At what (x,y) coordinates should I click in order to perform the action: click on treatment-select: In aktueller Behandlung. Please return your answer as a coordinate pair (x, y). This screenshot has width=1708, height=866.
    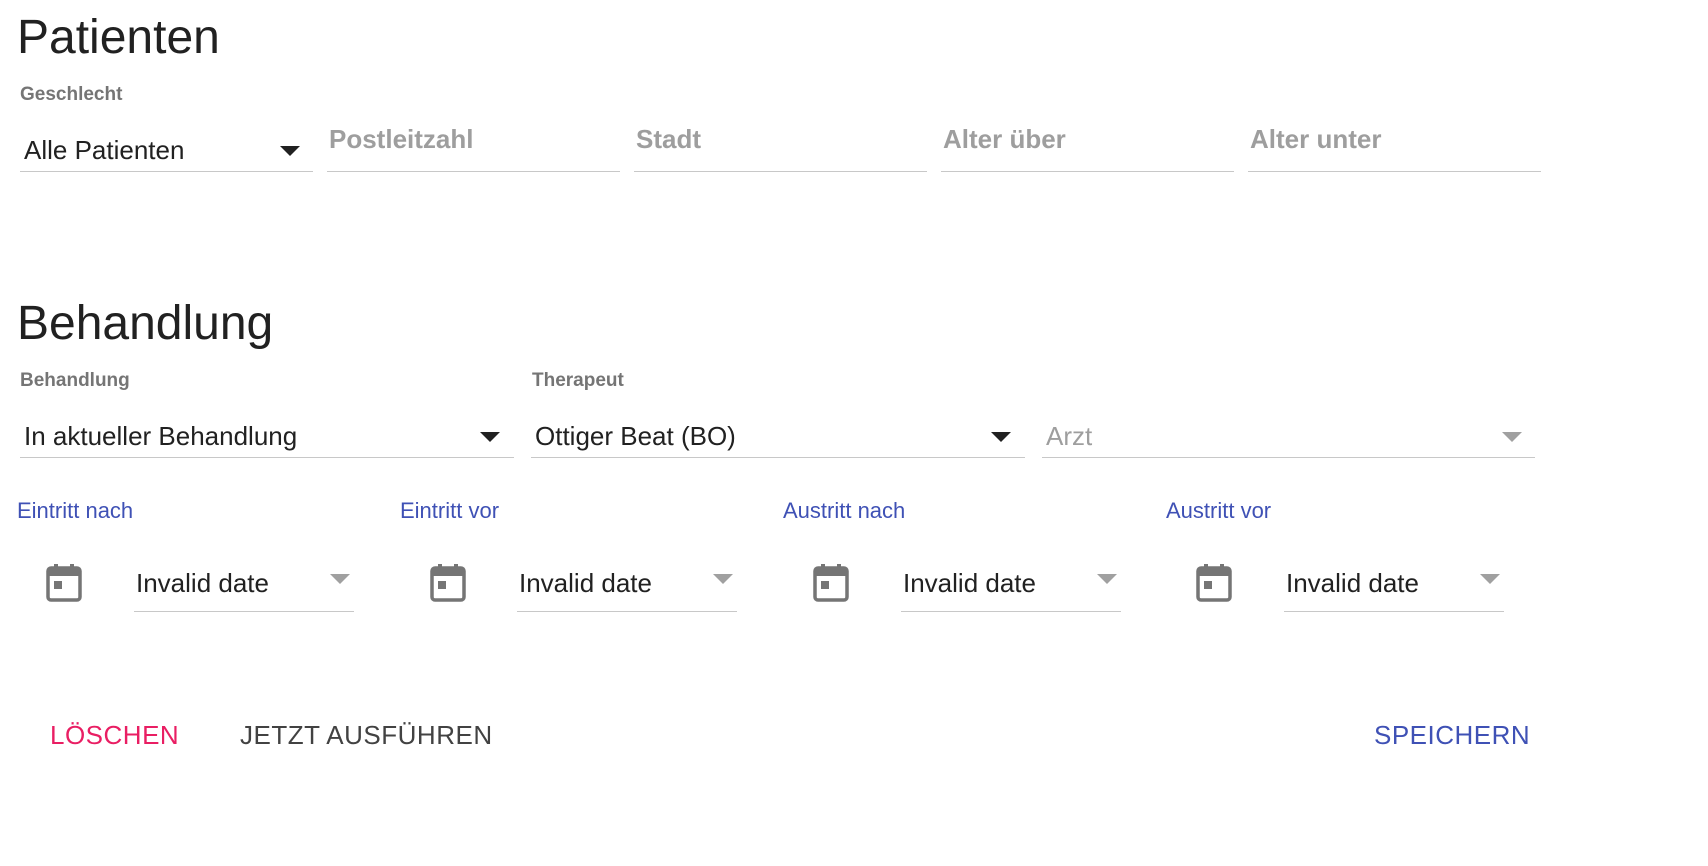
    Looking at the image, I should click on (267, 434).